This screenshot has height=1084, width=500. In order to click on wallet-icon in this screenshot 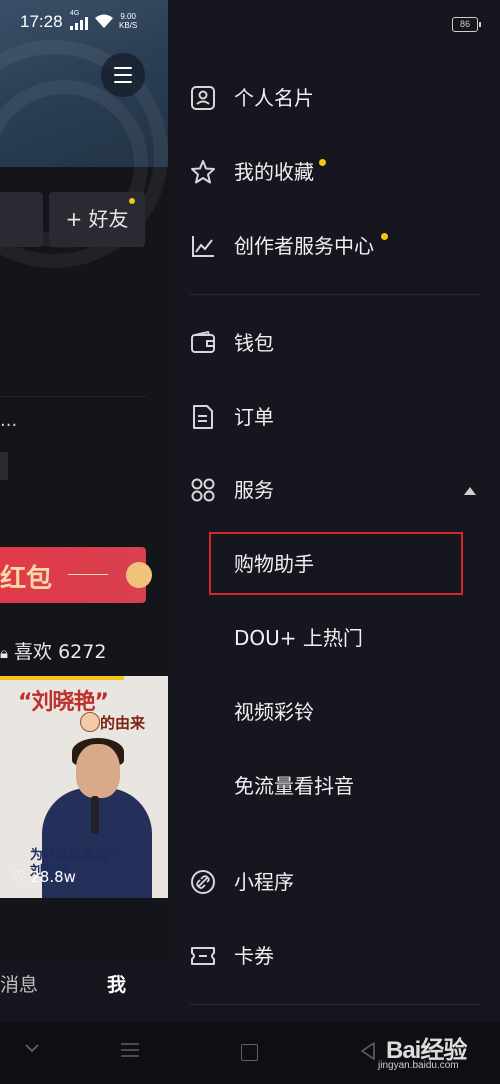, I will do `click(203, 341)`.